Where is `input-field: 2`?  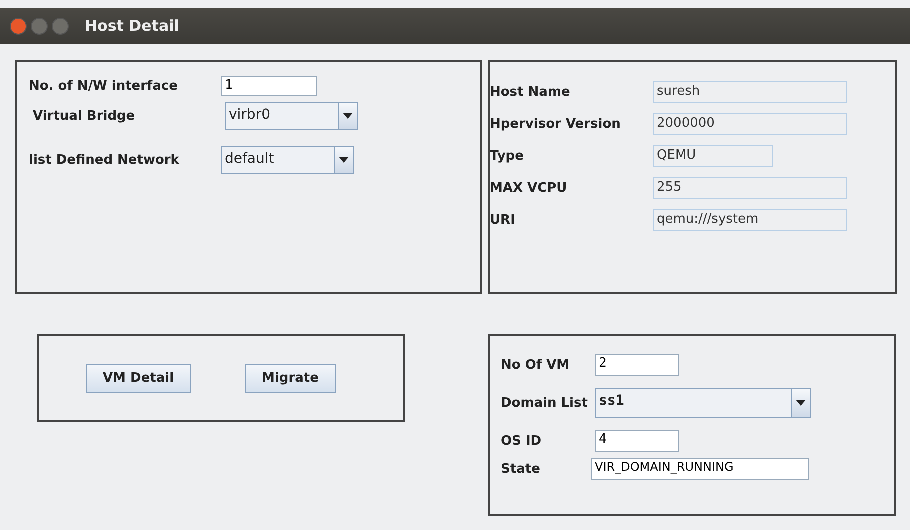 input-field: 2 is located at coordinates (637, 365).